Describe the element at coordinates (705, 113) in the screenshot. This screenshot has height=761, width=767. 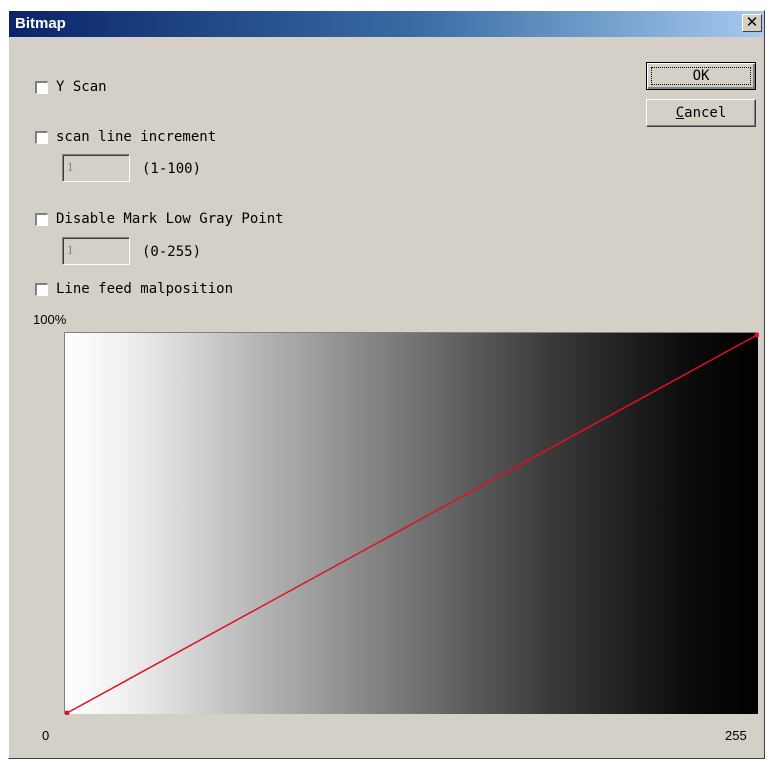
I see `cancel-button-label: ancel` at that location.